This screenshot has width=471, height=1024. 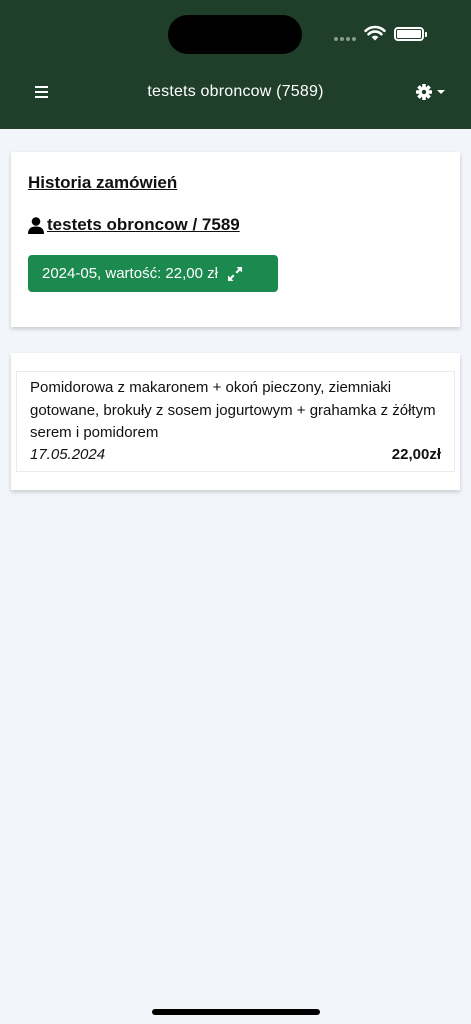 What do you see at coordinates (234, 273) in the screenshot?
I see `expand-icon` at bounding box center [234, 273].